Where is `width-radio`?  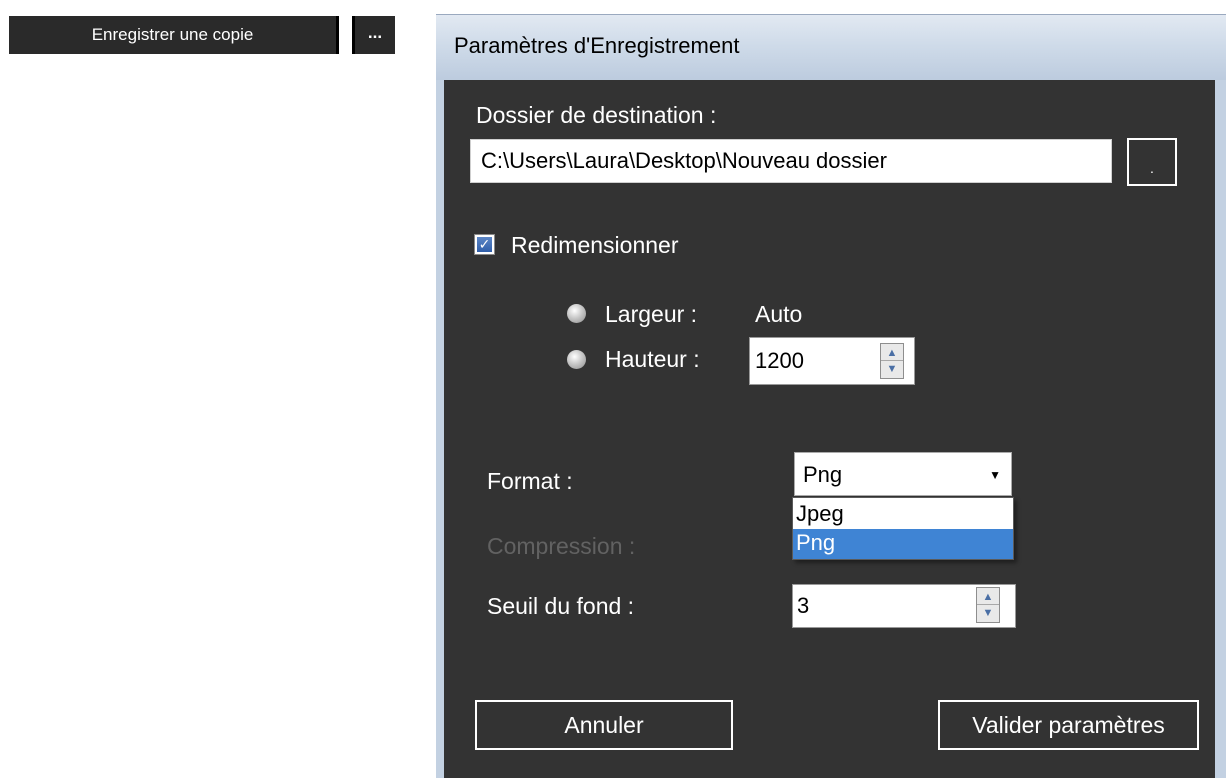 width-radio is located at coordinates (576, 313).